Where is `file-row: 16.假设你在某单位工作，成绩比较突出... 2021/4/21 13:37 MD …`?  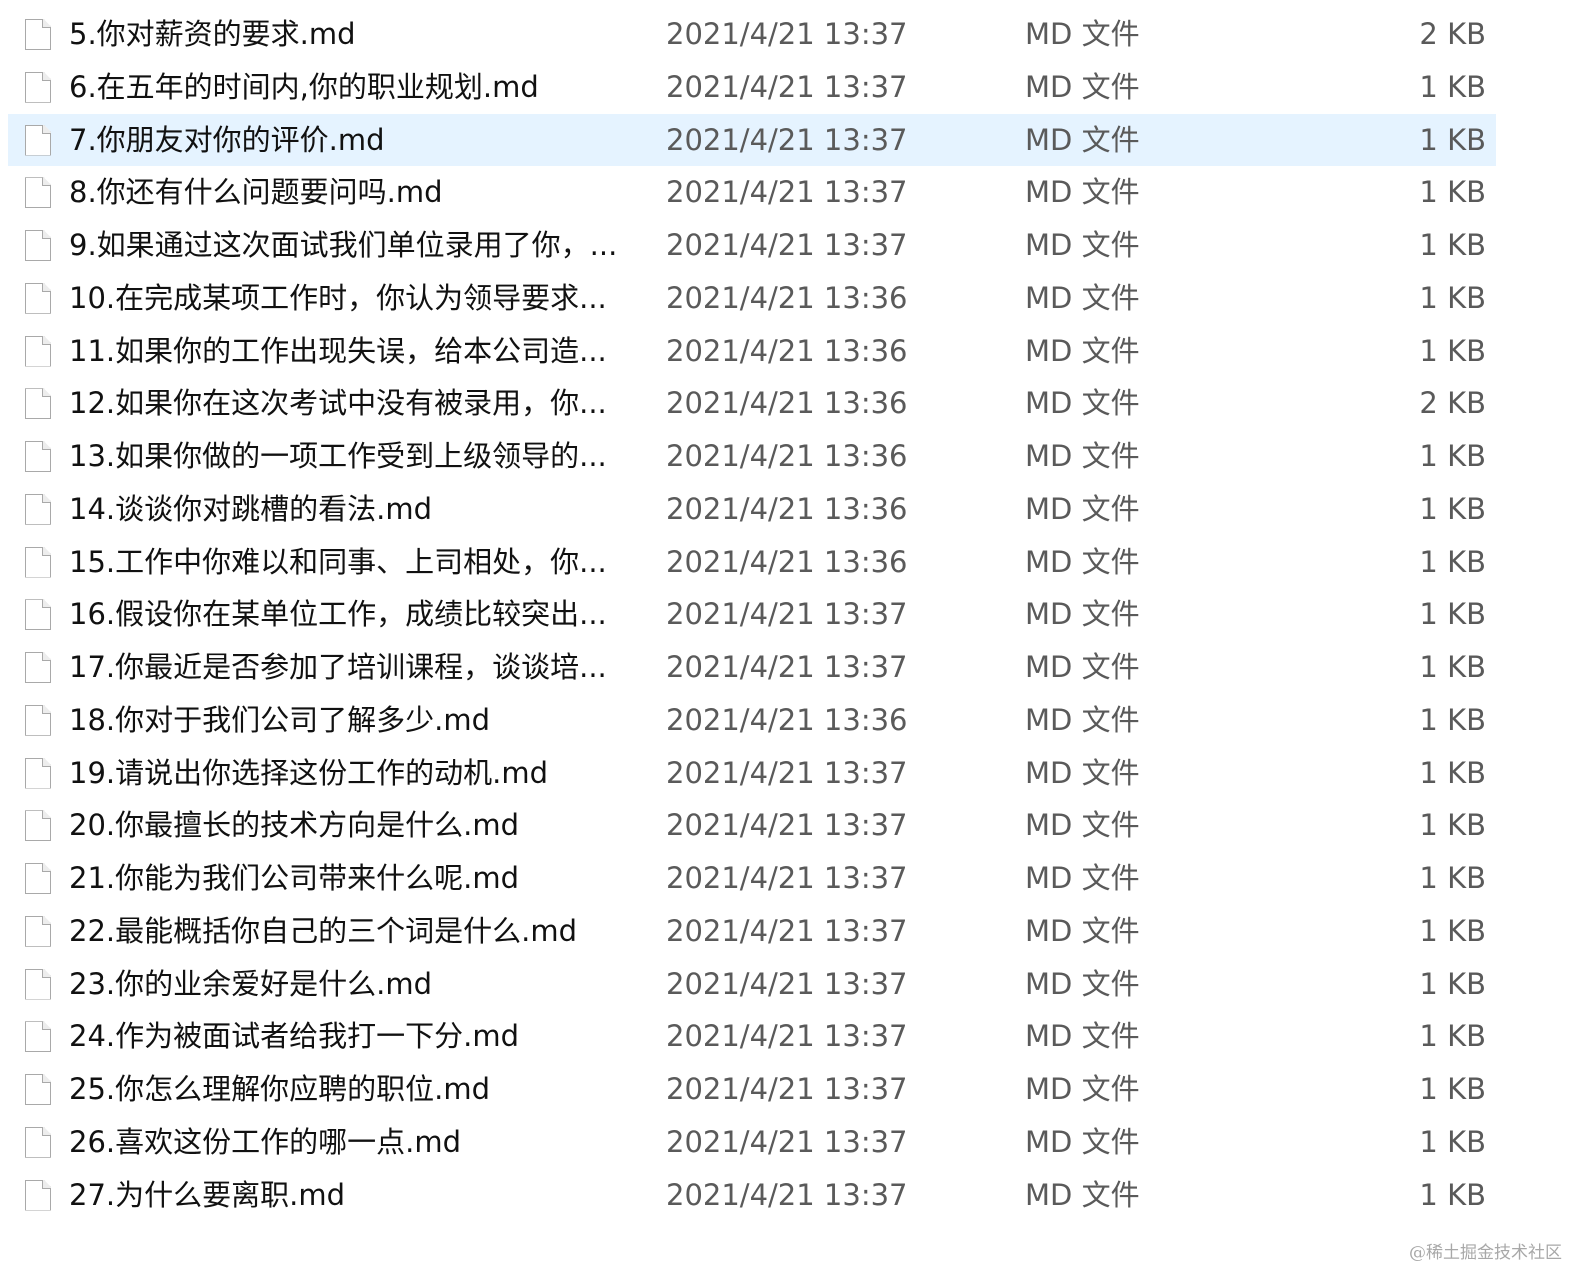 file-row: 16.假设你在某单位工作，成绩比较突出... 2021/4/21 13:37 MD … is located at coordinates (752, 614).